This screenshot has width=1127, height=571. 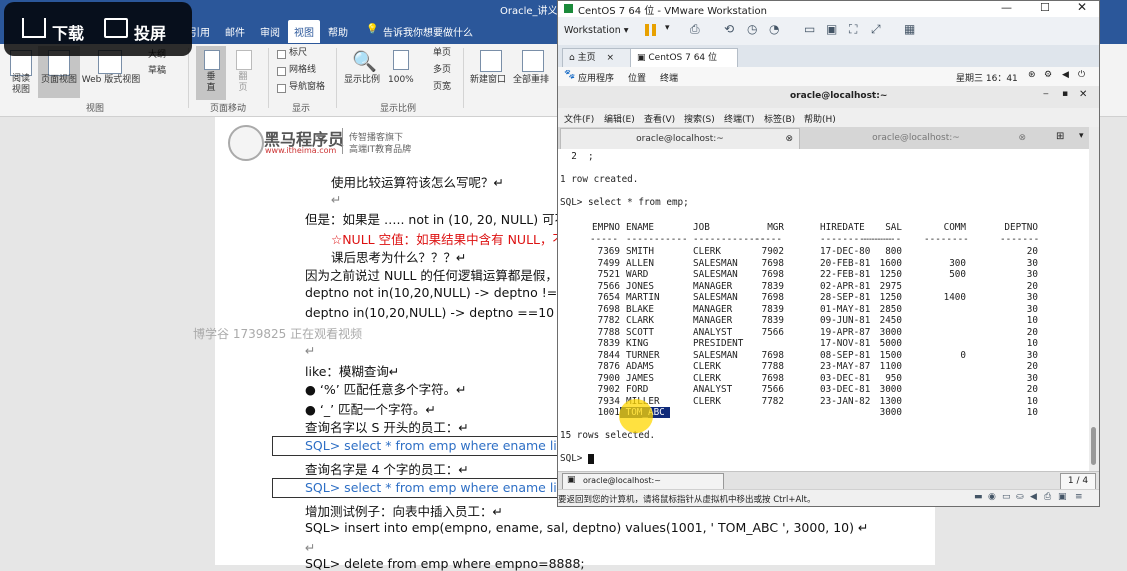 What do you see at coordinates (779, 118) in the screenshot?
I see `menu-tabs: 标签(B)` at bounding box center [779, 118].